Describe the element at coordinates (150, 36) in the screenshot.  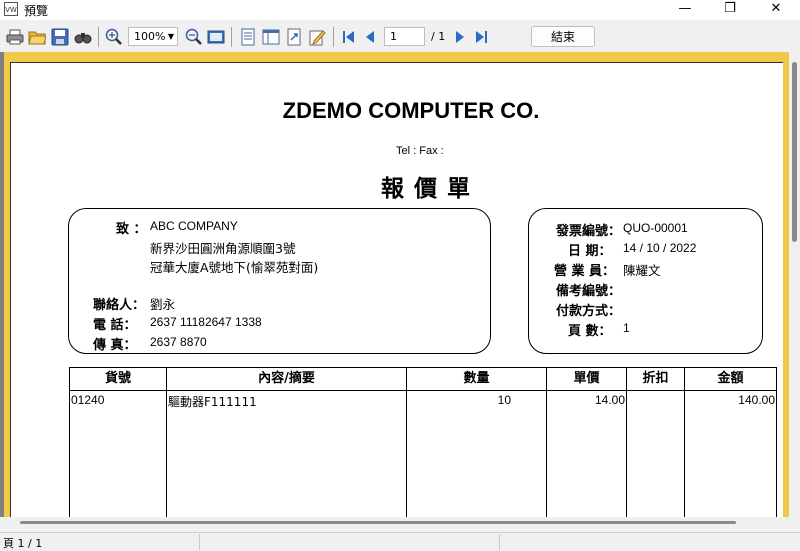
I see `zoom-value: 100%` at that location.